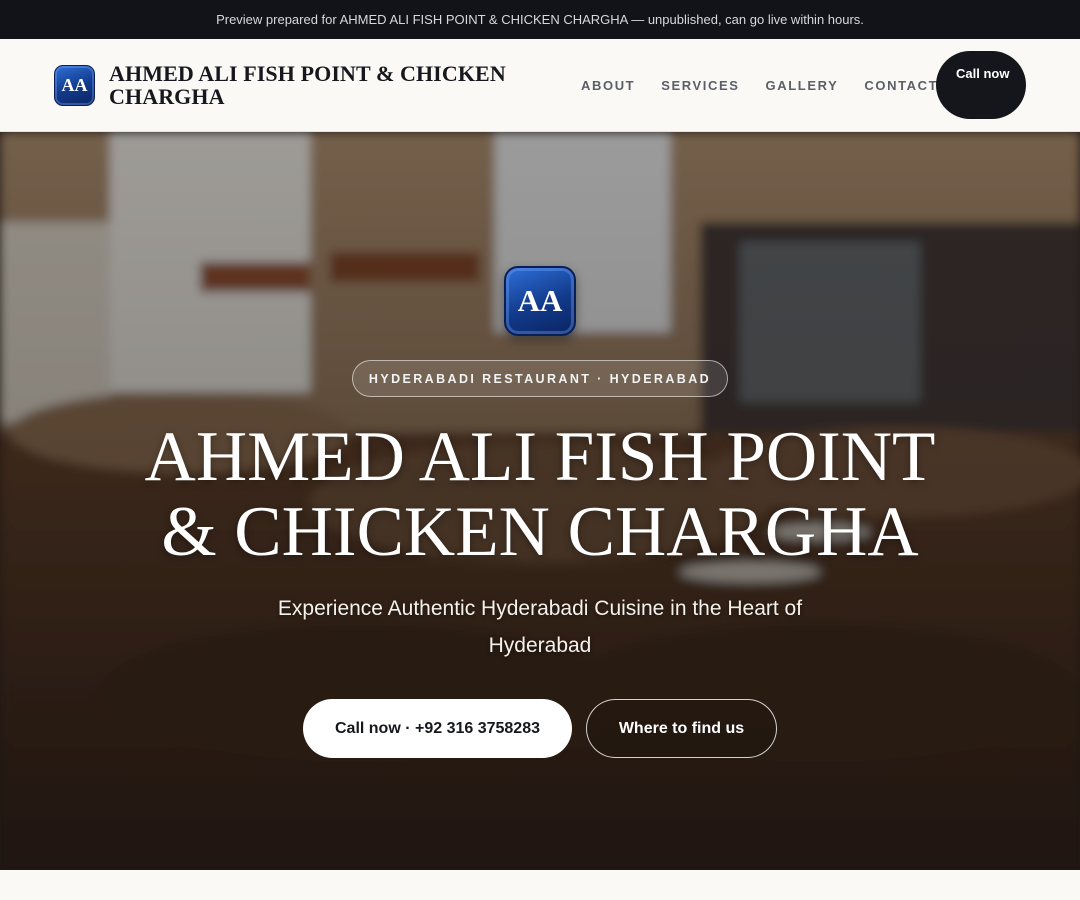 The width and height of the screenshot is (1080, 900). What do you see at coordinates (437, 728) in the screenshot?
I see `hero-call-button: Call now · +92 316 3758283` at bounding box center [437, 728].